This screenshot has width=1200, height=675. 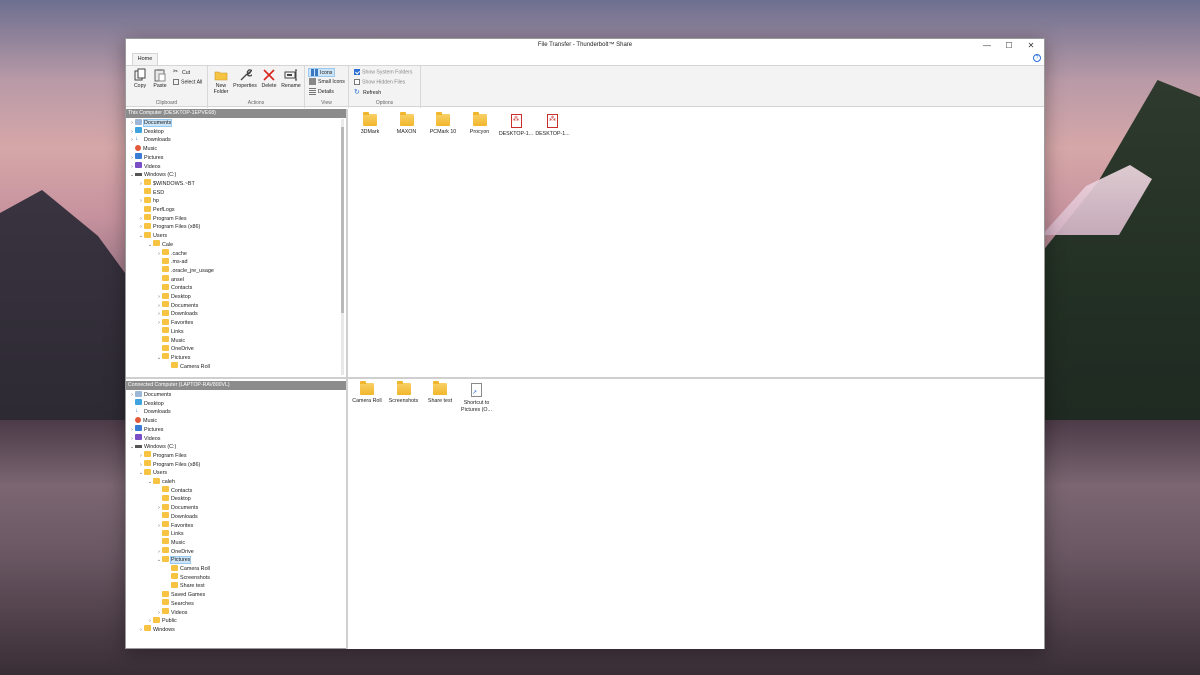 What do you see at coordinates (160, 349) in the screenshot?
I see `tree-item: OneDrive` at bounding box center [160, 349].